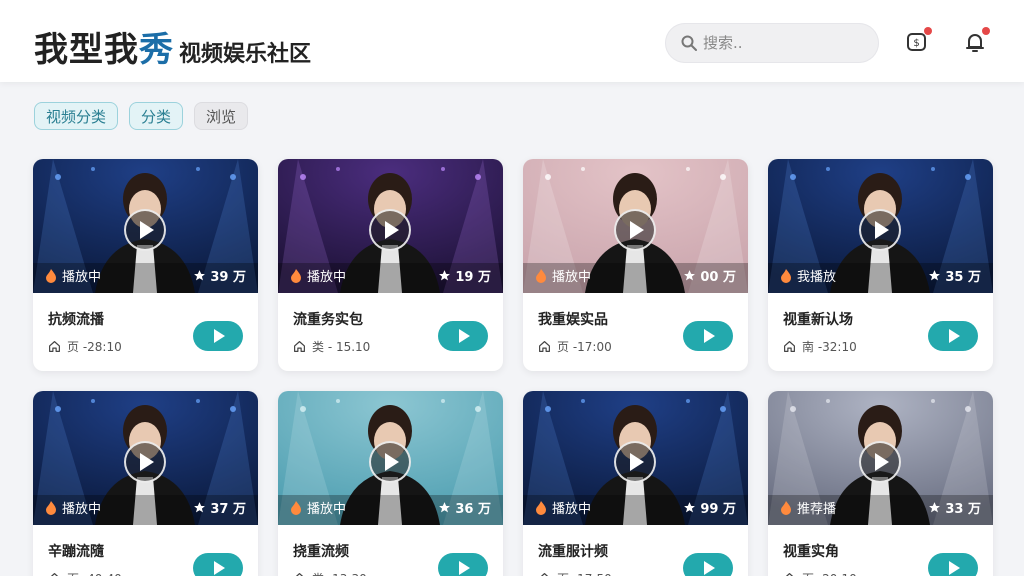 This screenshot has height=576, width=1024. I want to click on video-thumbnail: 播放中 19 万, so click(390, 226).